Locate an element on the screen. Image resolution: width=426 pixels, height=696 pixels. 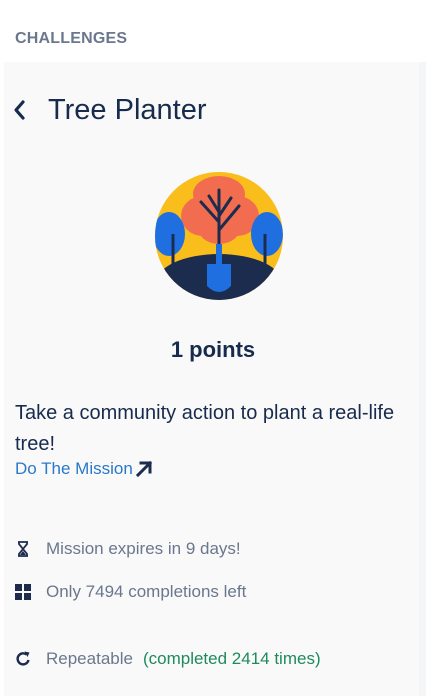
hourglass-icon is located at coordinates (23, 549).